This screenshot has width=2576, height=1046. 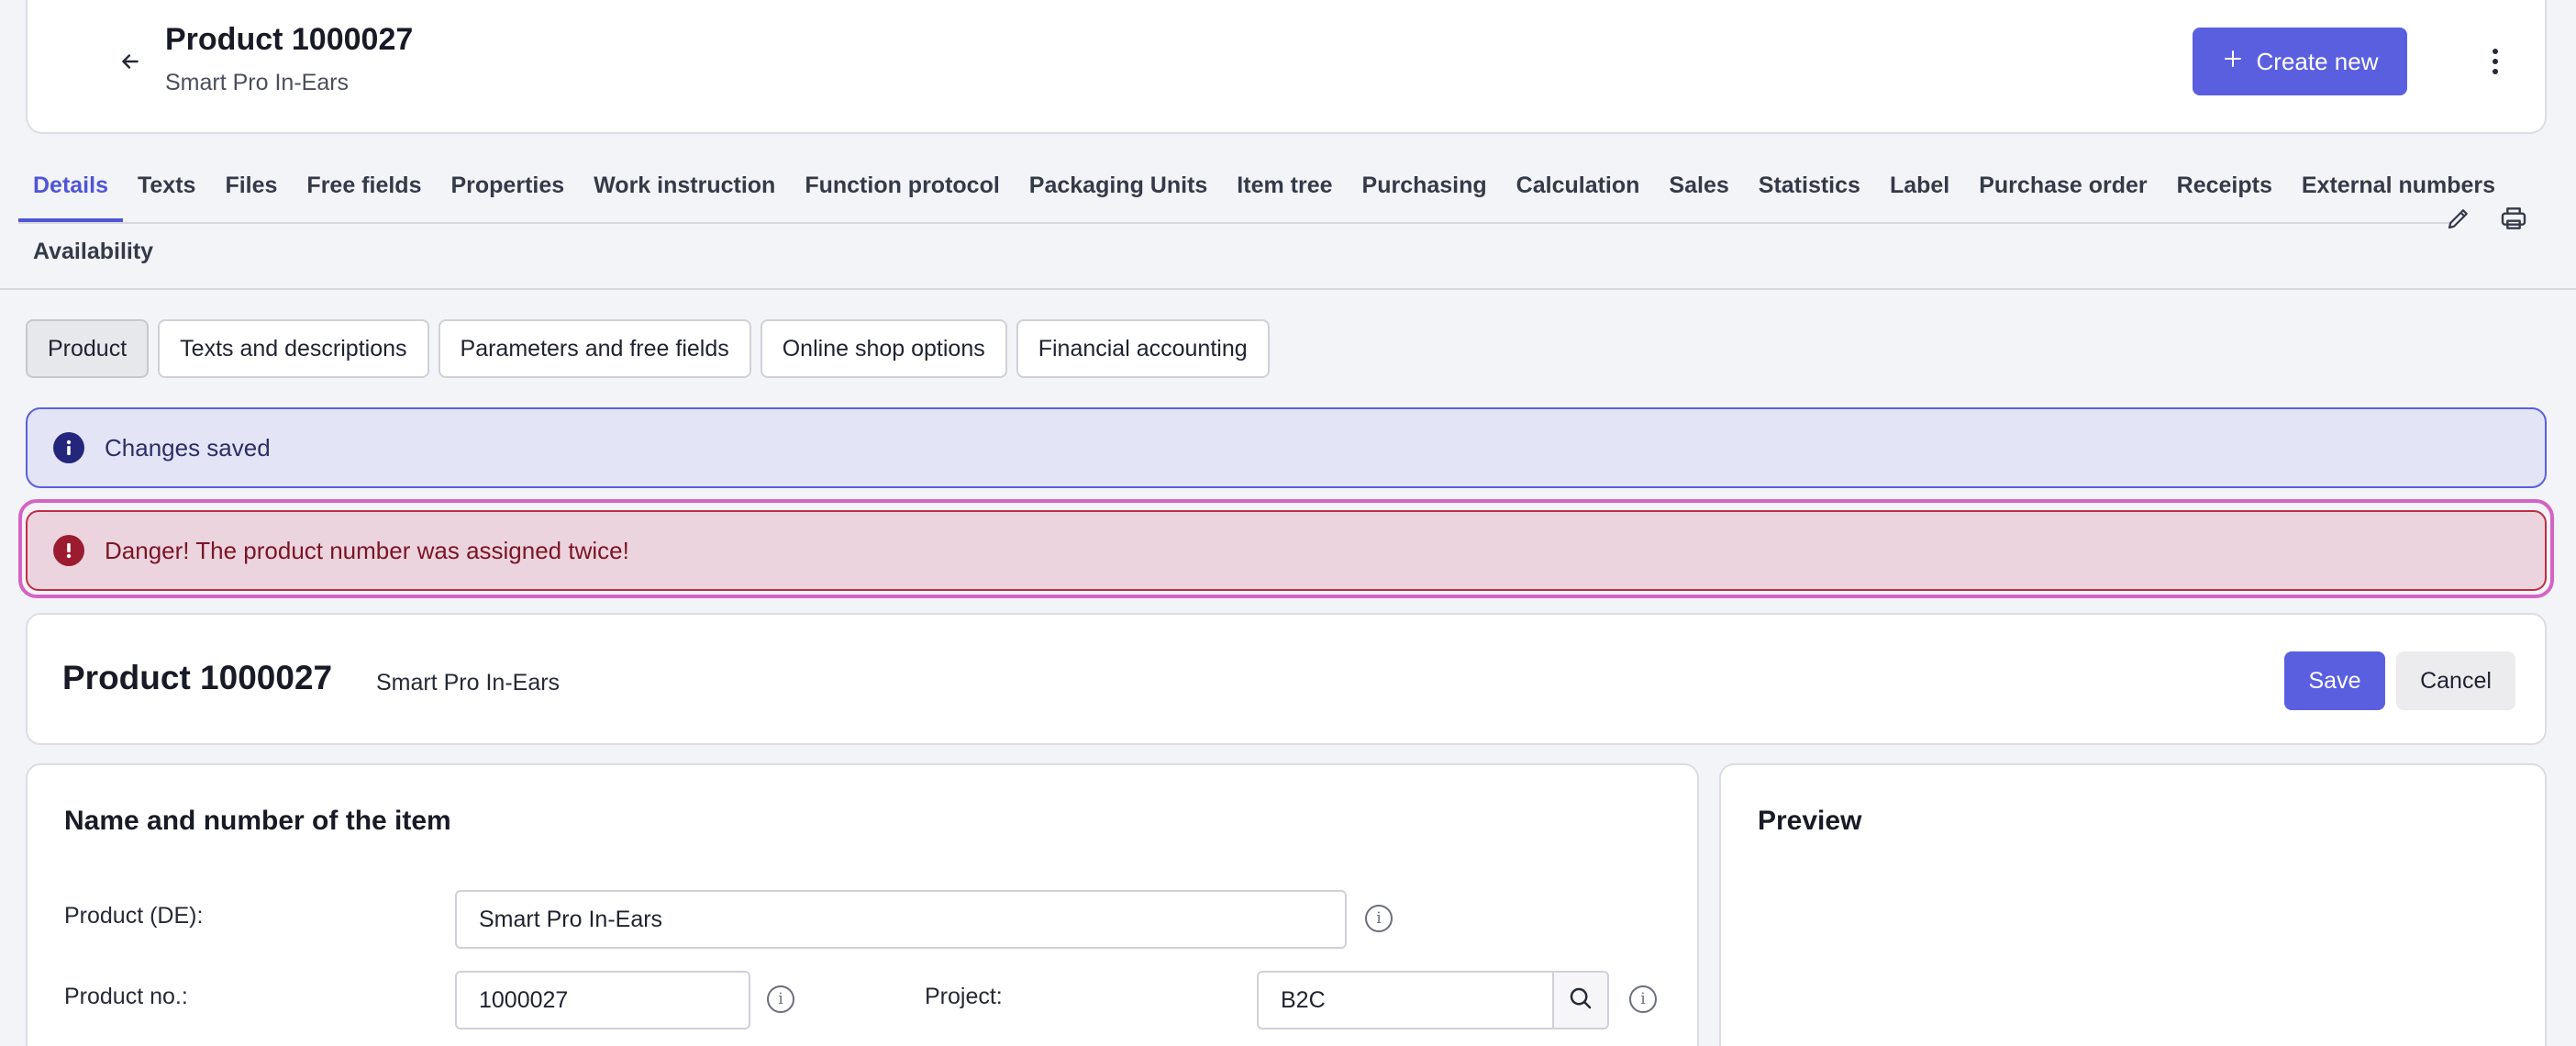 I want to click on tab-files: Files, so click(x=251, y=191).